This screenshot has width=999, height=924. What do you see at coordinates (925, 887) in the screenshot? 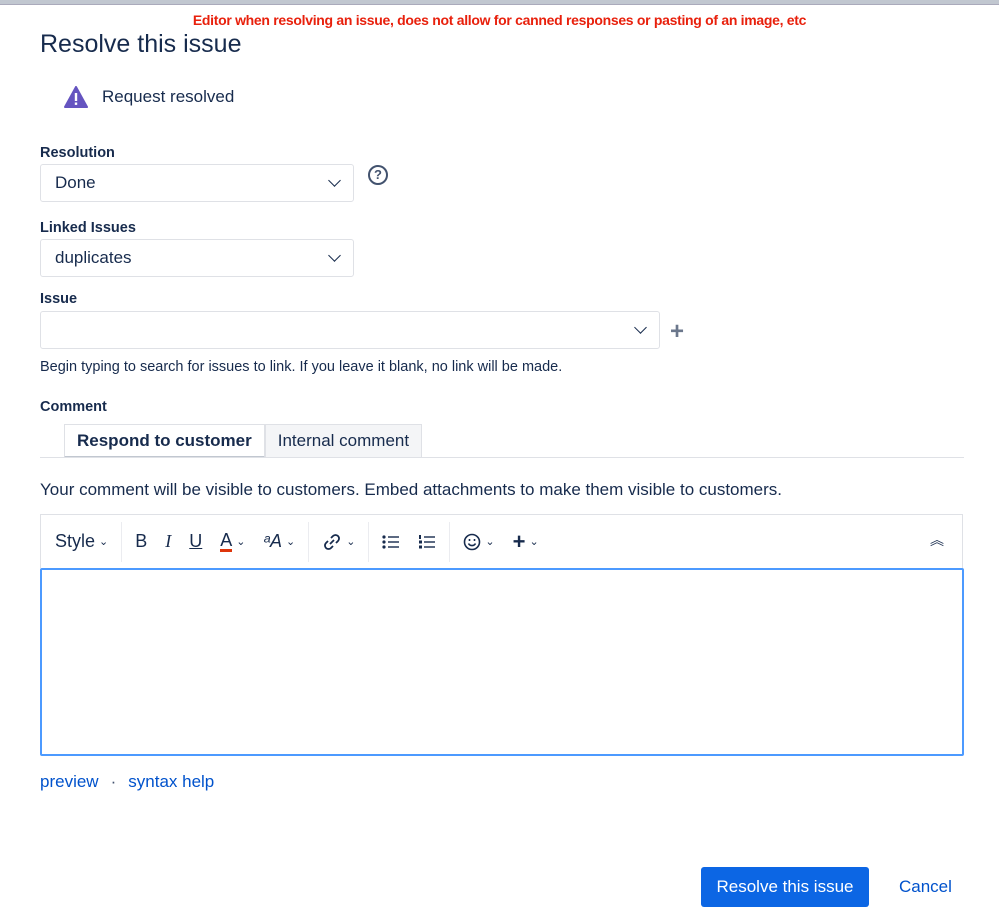
I see `cancel-button: Cancel` at bounding box center [925, 887].